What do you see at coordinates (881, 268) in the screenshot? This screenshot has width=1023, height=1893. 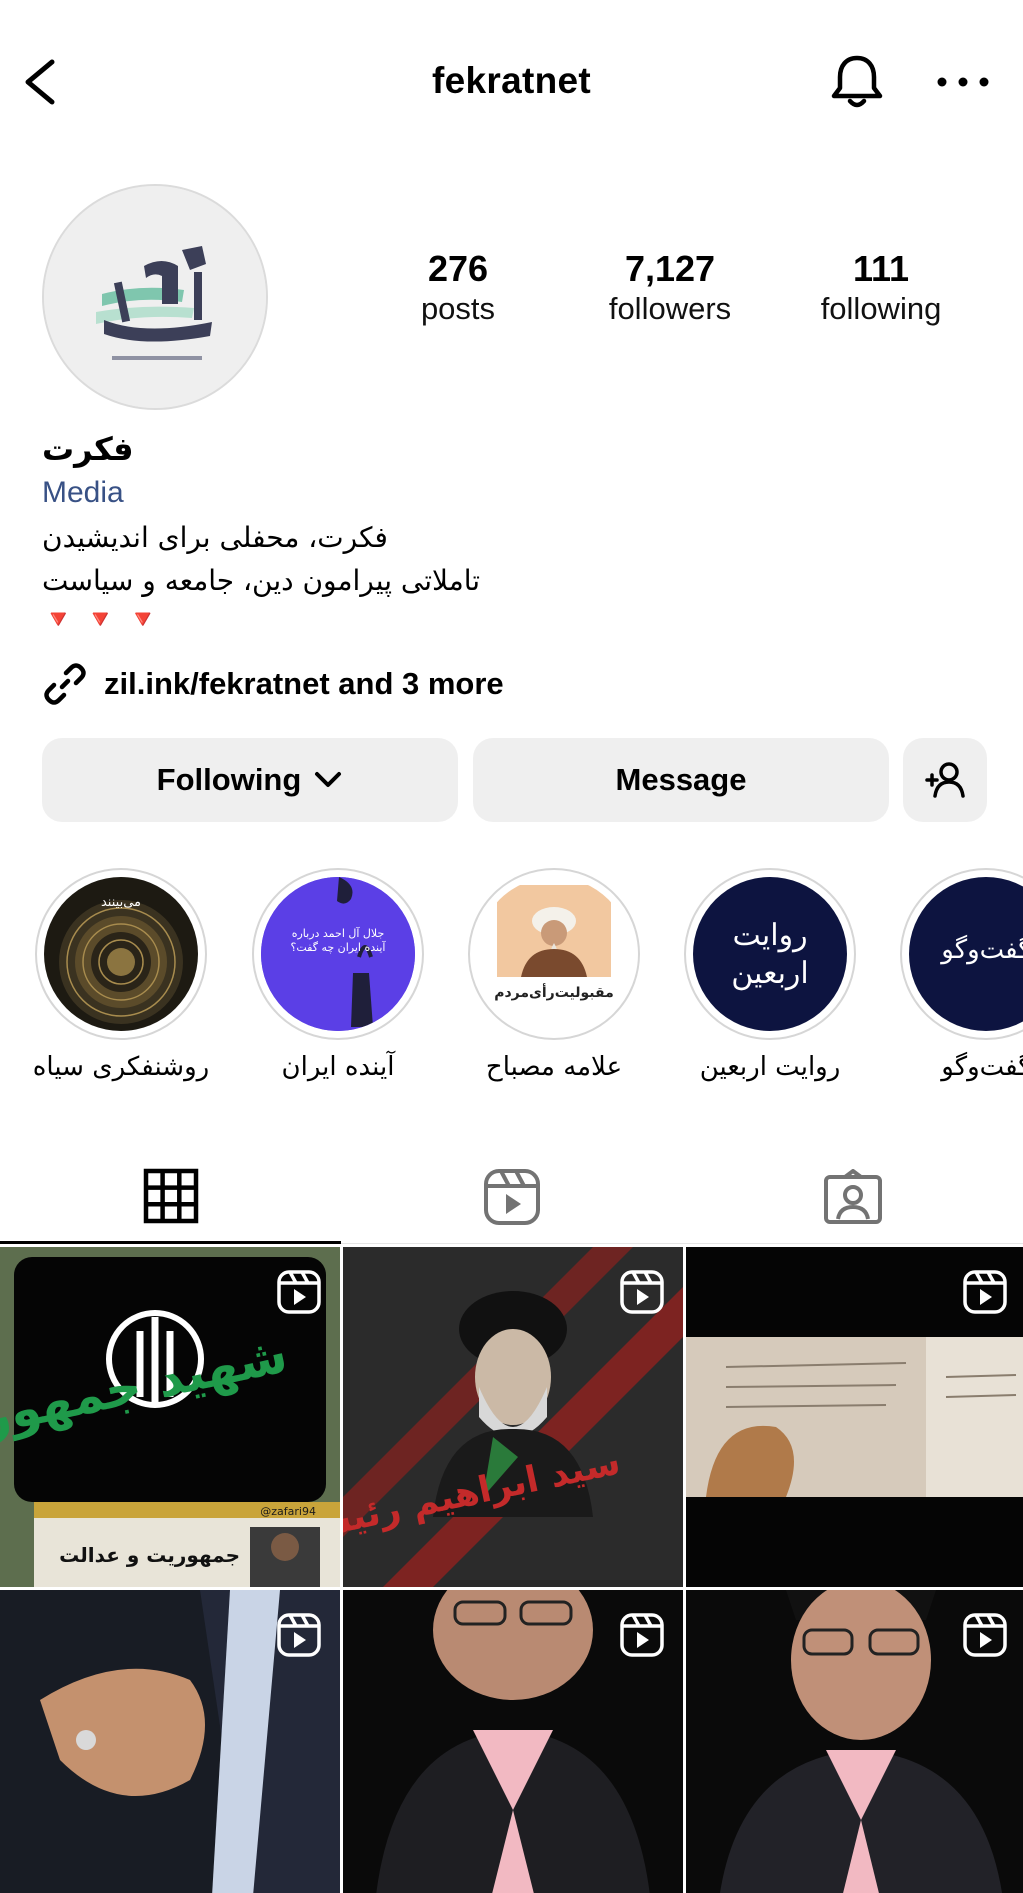 I see `following-count: 111` at bounding box center [881, 268].